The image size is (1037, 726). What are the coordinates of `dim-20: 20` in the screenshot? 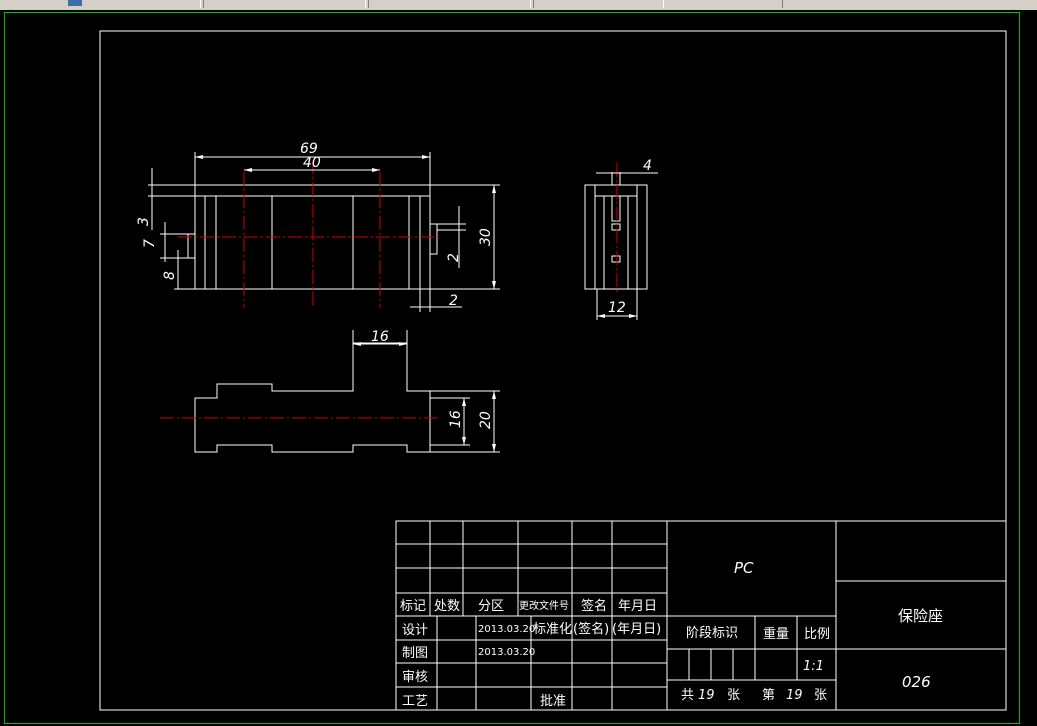 It's located at (486, 420).